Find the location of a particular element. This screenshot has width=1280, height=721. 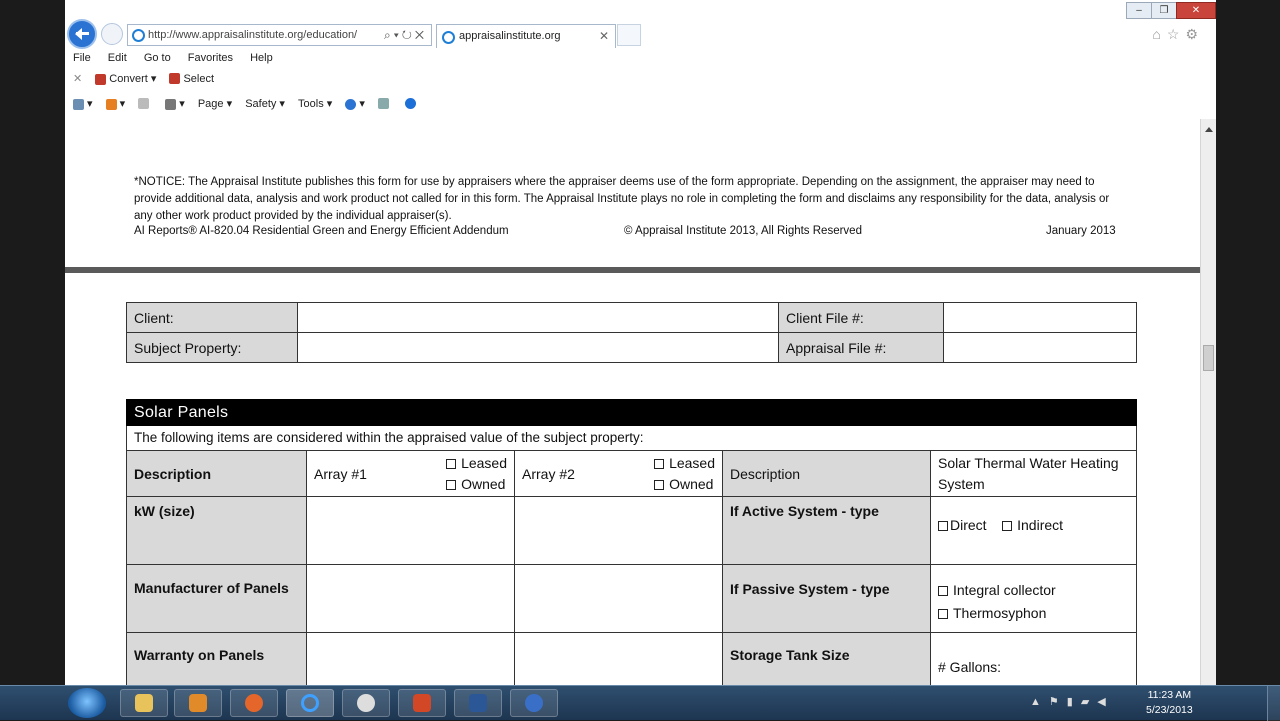

client-file-field is located at coordinates (1040, 317).